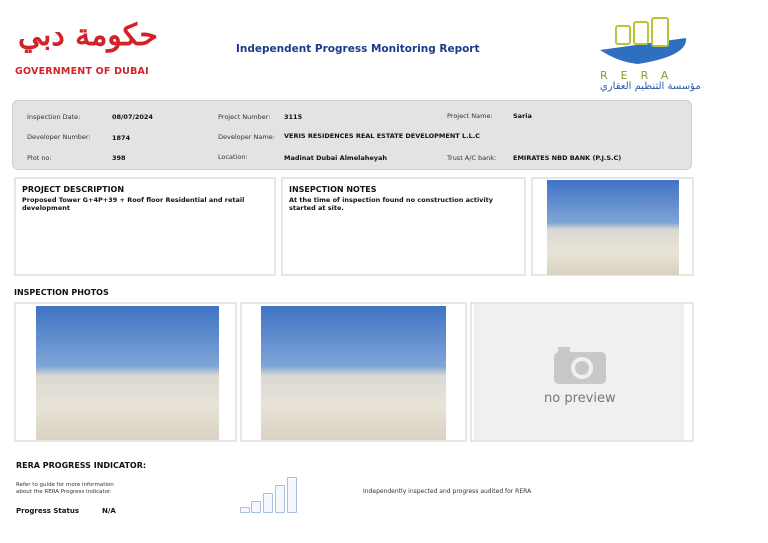 This screenshot has height=543, width=768. Describe the element at coordinates (336, 158) in the screenshot. I see `location-value: Madinat Dubai Almelaheyah` at that location.